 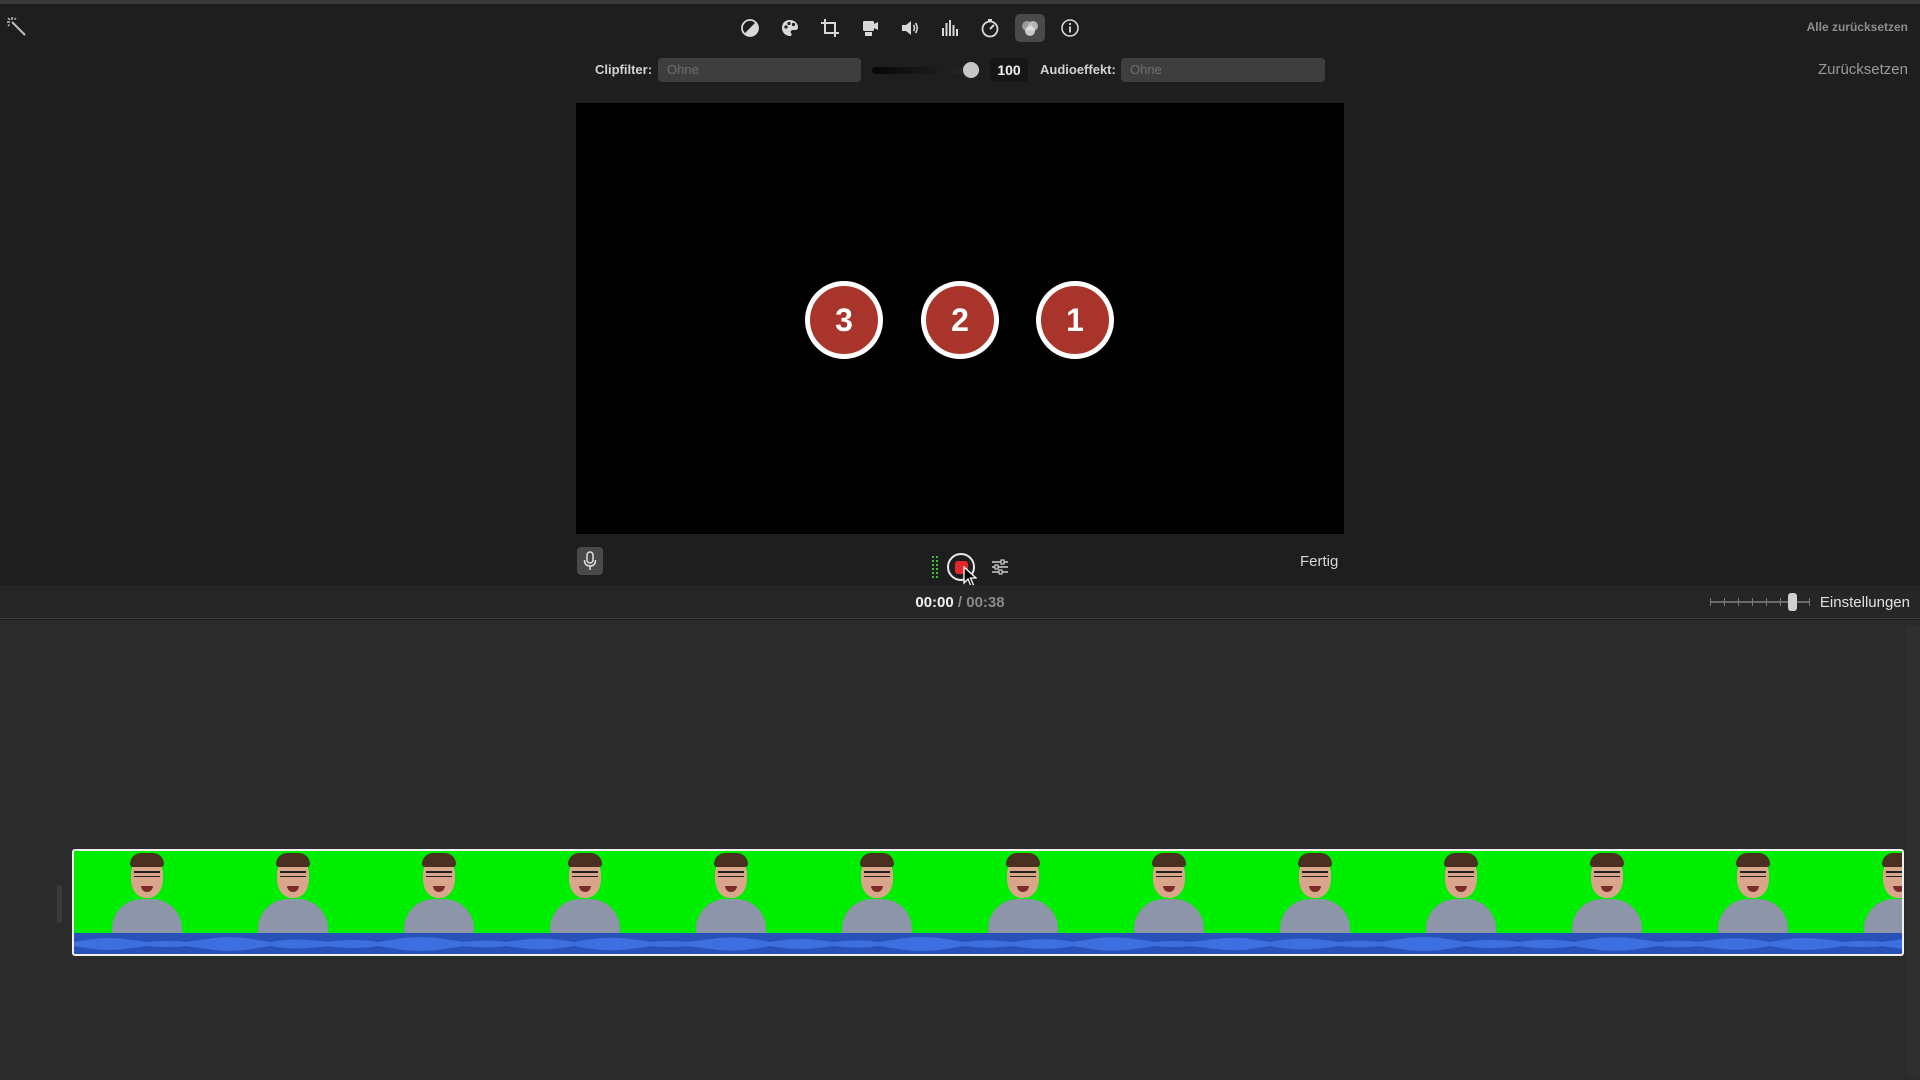 What do you see at coordinates (1223, 70) in the screenshot?
I see `audio-effect-select: Ohne` at bounding box center [1223, 70].